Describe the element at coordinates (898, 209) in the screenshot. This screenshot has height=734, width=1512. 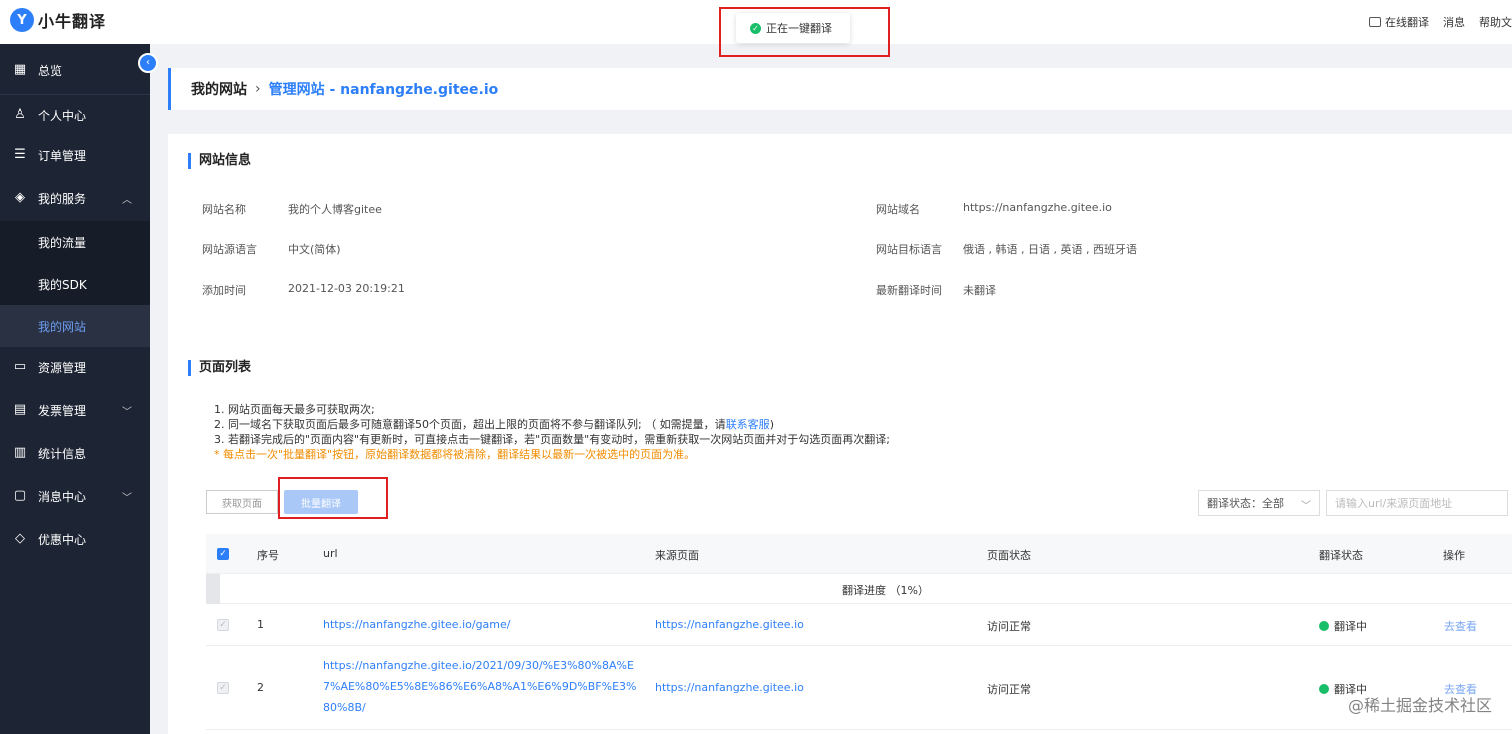
I see `site-domain-label: 网站域名` at that location.